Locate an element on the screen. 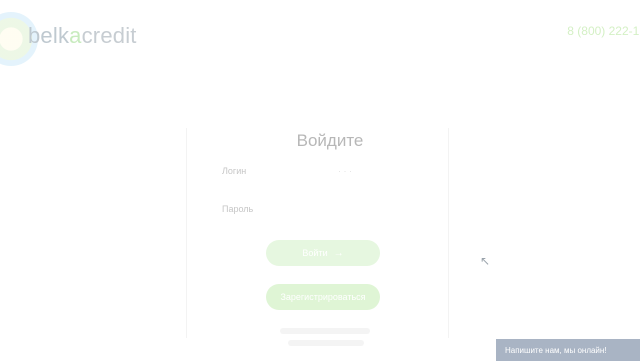  logo-text: belkacredit is located at coordinates (82, 36).